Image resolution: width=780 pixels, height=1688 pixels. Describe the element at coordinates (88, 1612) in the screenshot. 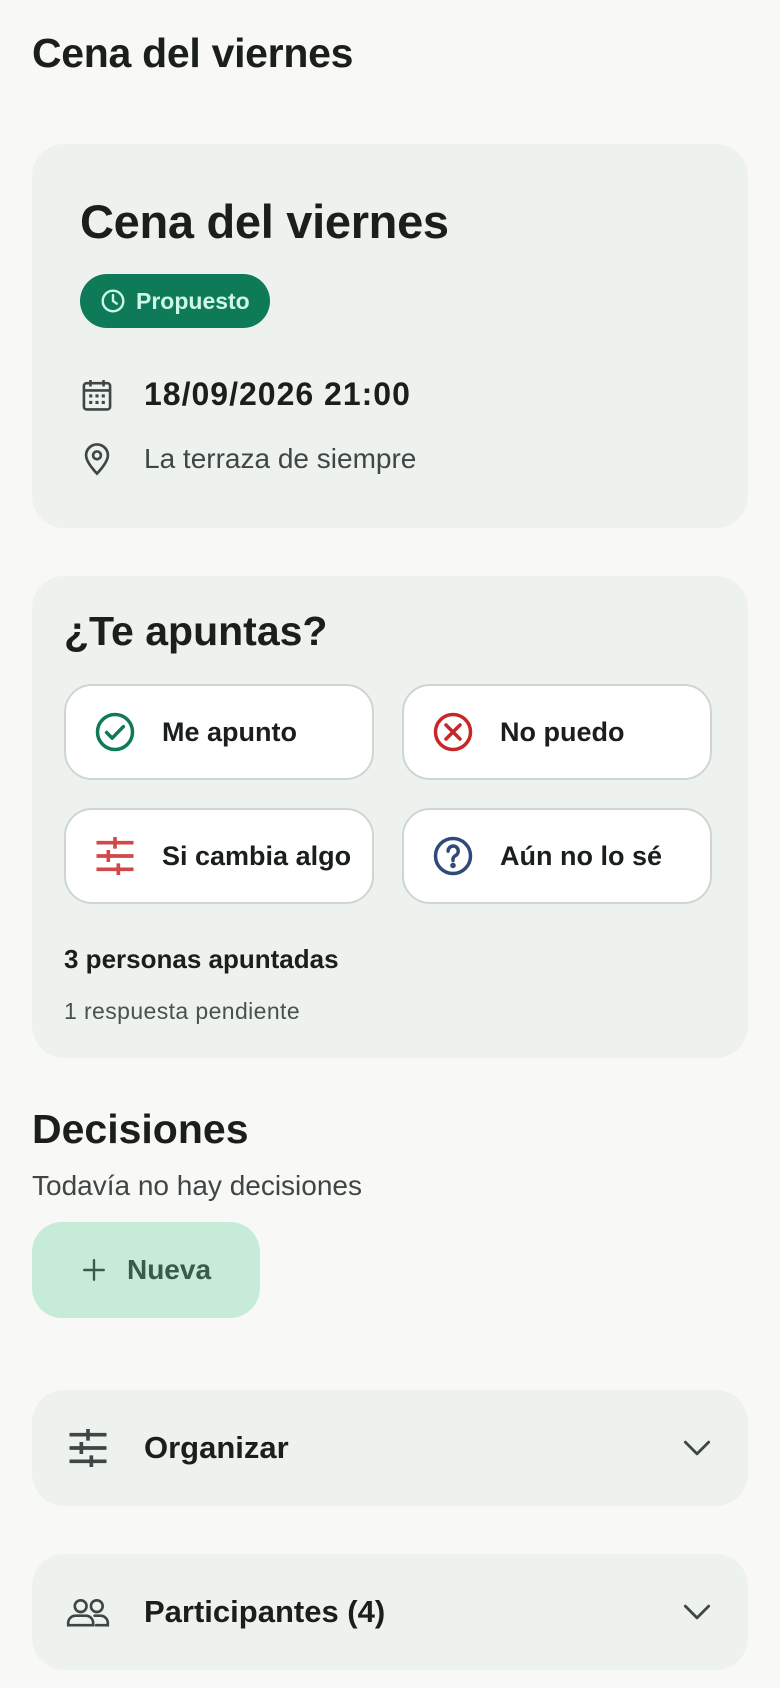

I see `people-icon` at that location.